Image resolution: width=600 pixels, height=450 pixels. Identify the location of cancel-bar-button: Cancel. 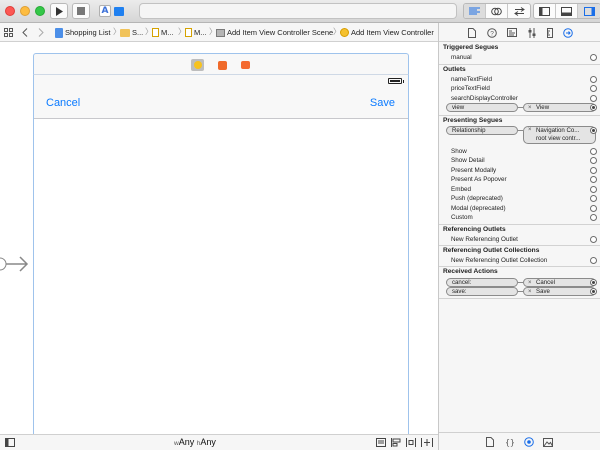
(63, 103).